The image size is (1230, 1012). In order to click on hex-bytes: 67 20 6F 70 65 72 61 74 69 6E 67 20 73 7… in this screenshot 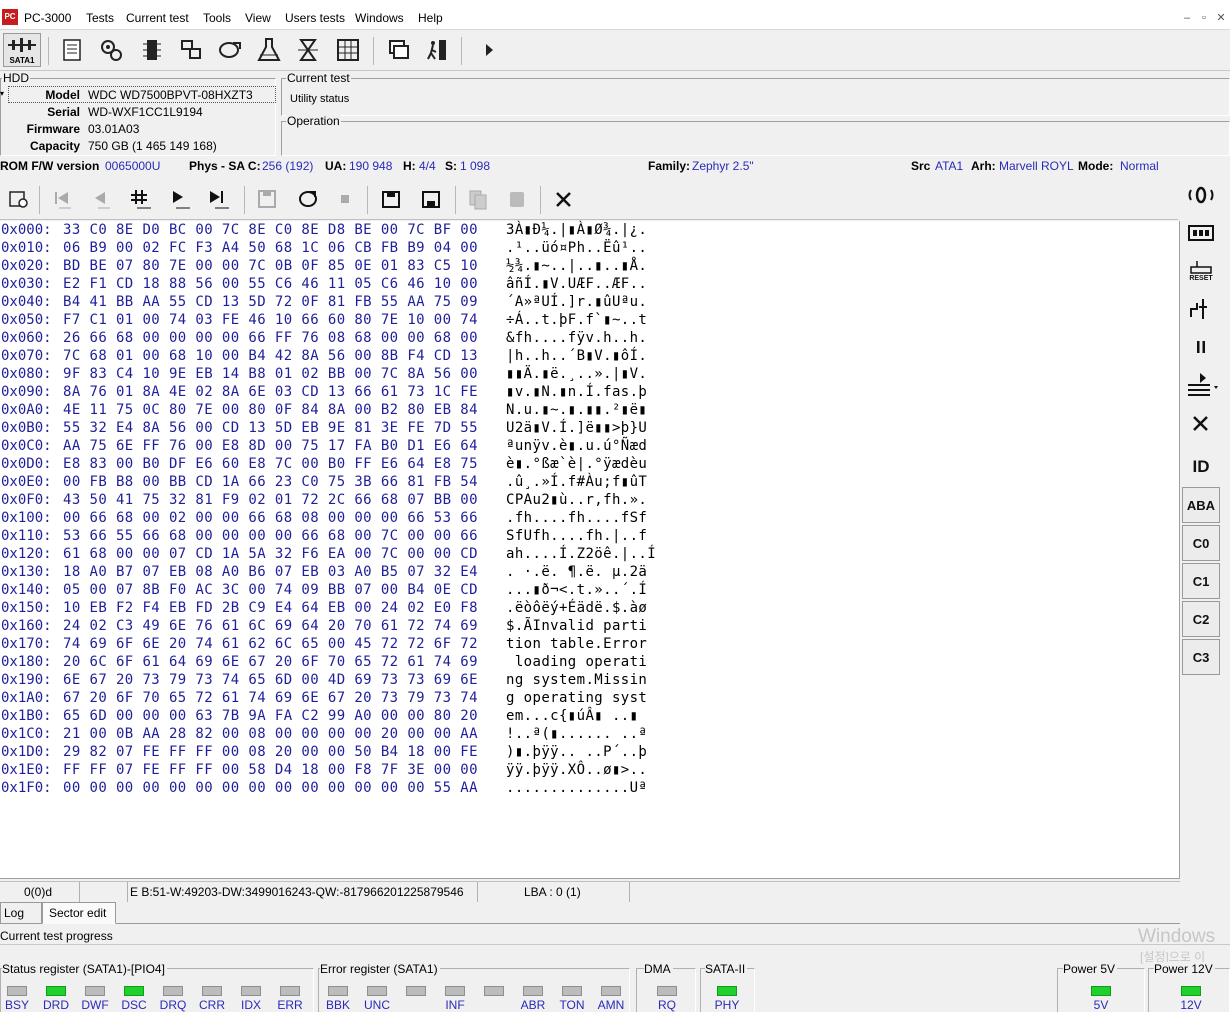, I will do `click(270, 698)`.